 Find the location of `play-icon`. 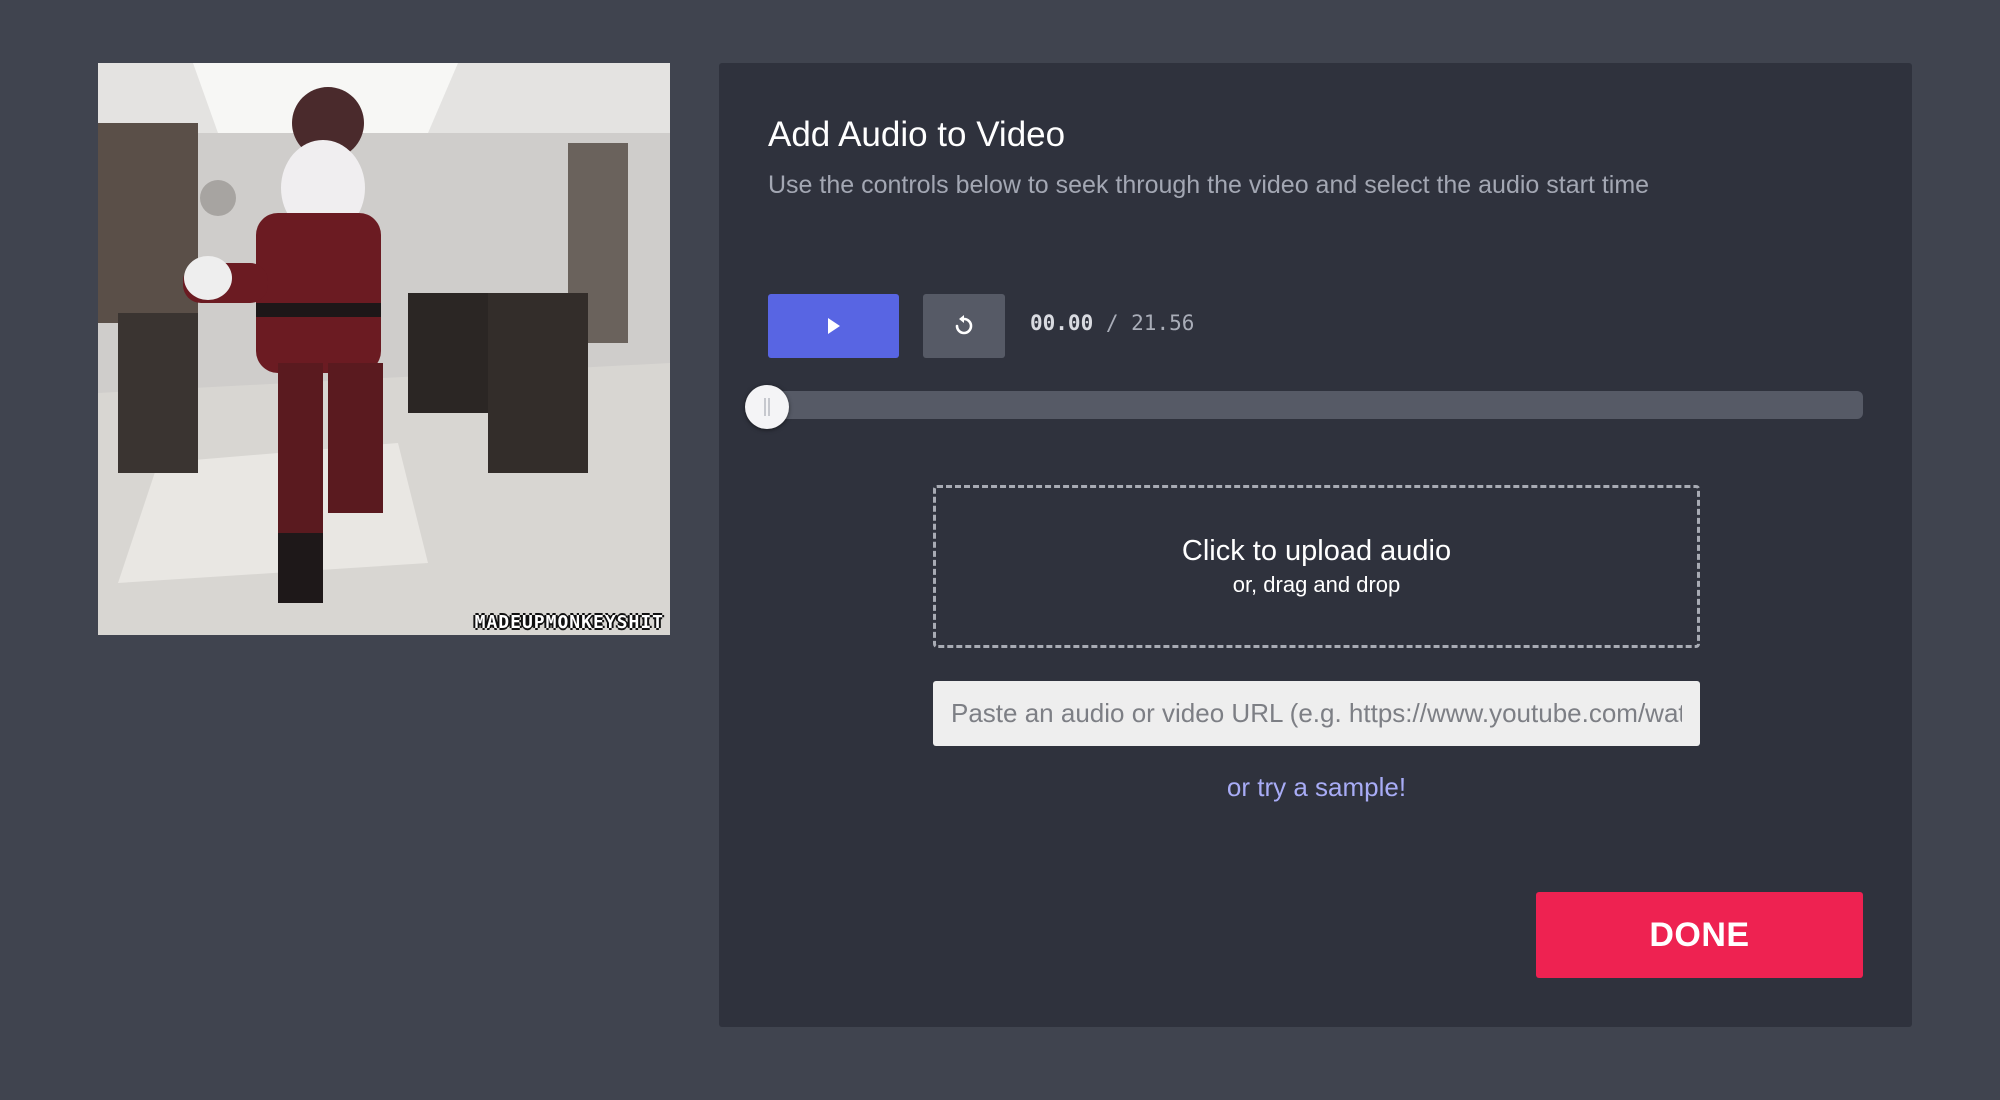

play-icon is located at coordinates (833, 326).